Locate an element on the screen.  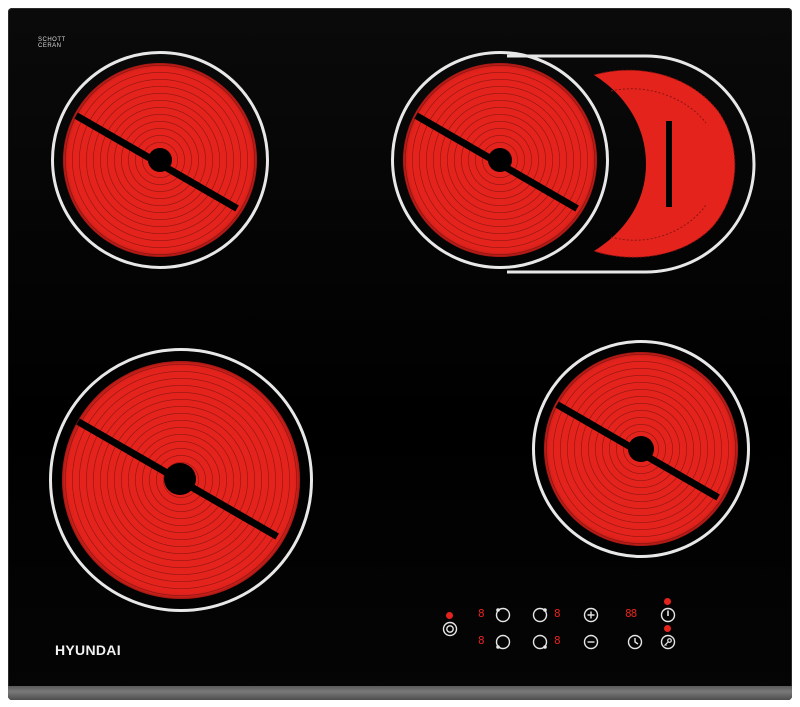
power-led is located at coordinates (449, 615).